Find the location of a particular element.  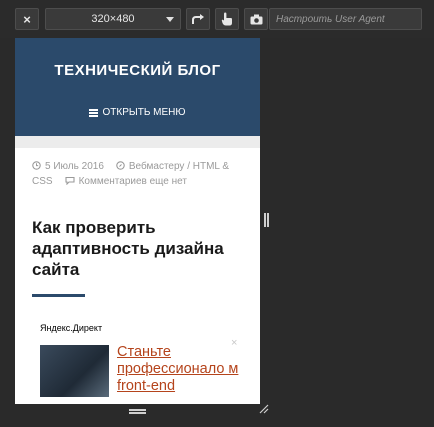

post-date: 5 Июль 2016 is located at coordinates (74, 166).